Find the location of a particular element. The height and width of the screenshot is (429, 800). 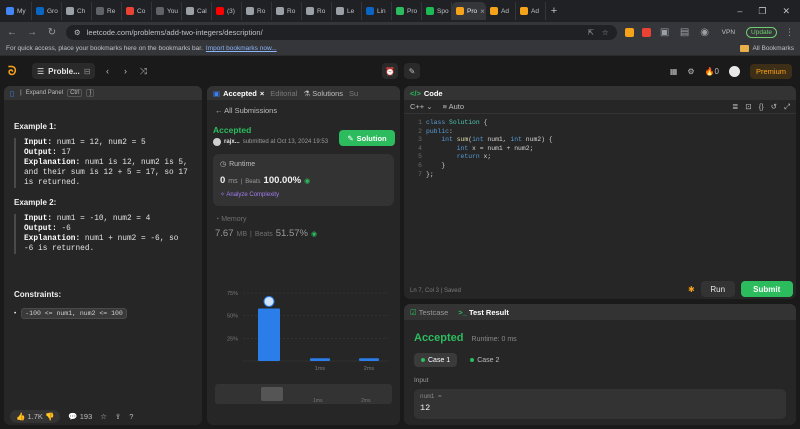

code-line: int x = num1 + num2; is located at coordinates (489, 149).